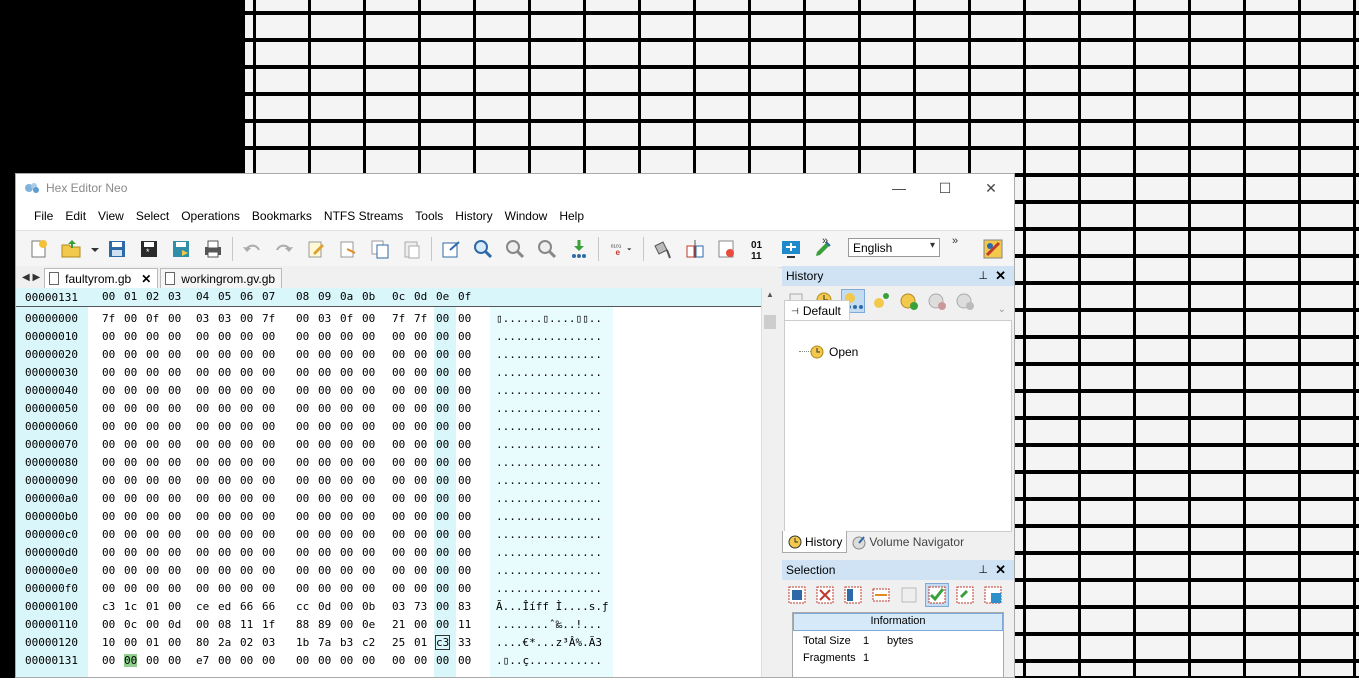  I want to click on paste-icon, so click(412, 249).